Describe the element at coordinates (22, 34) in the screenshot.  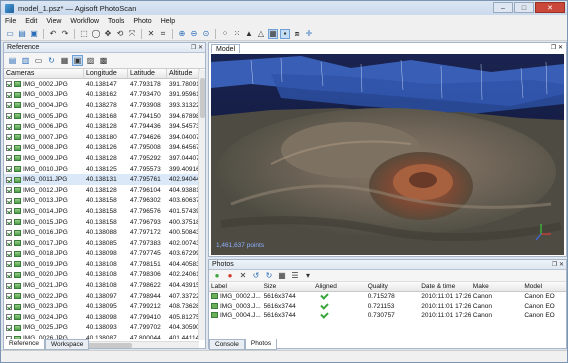
I see `open-icon: ▤` at that location.